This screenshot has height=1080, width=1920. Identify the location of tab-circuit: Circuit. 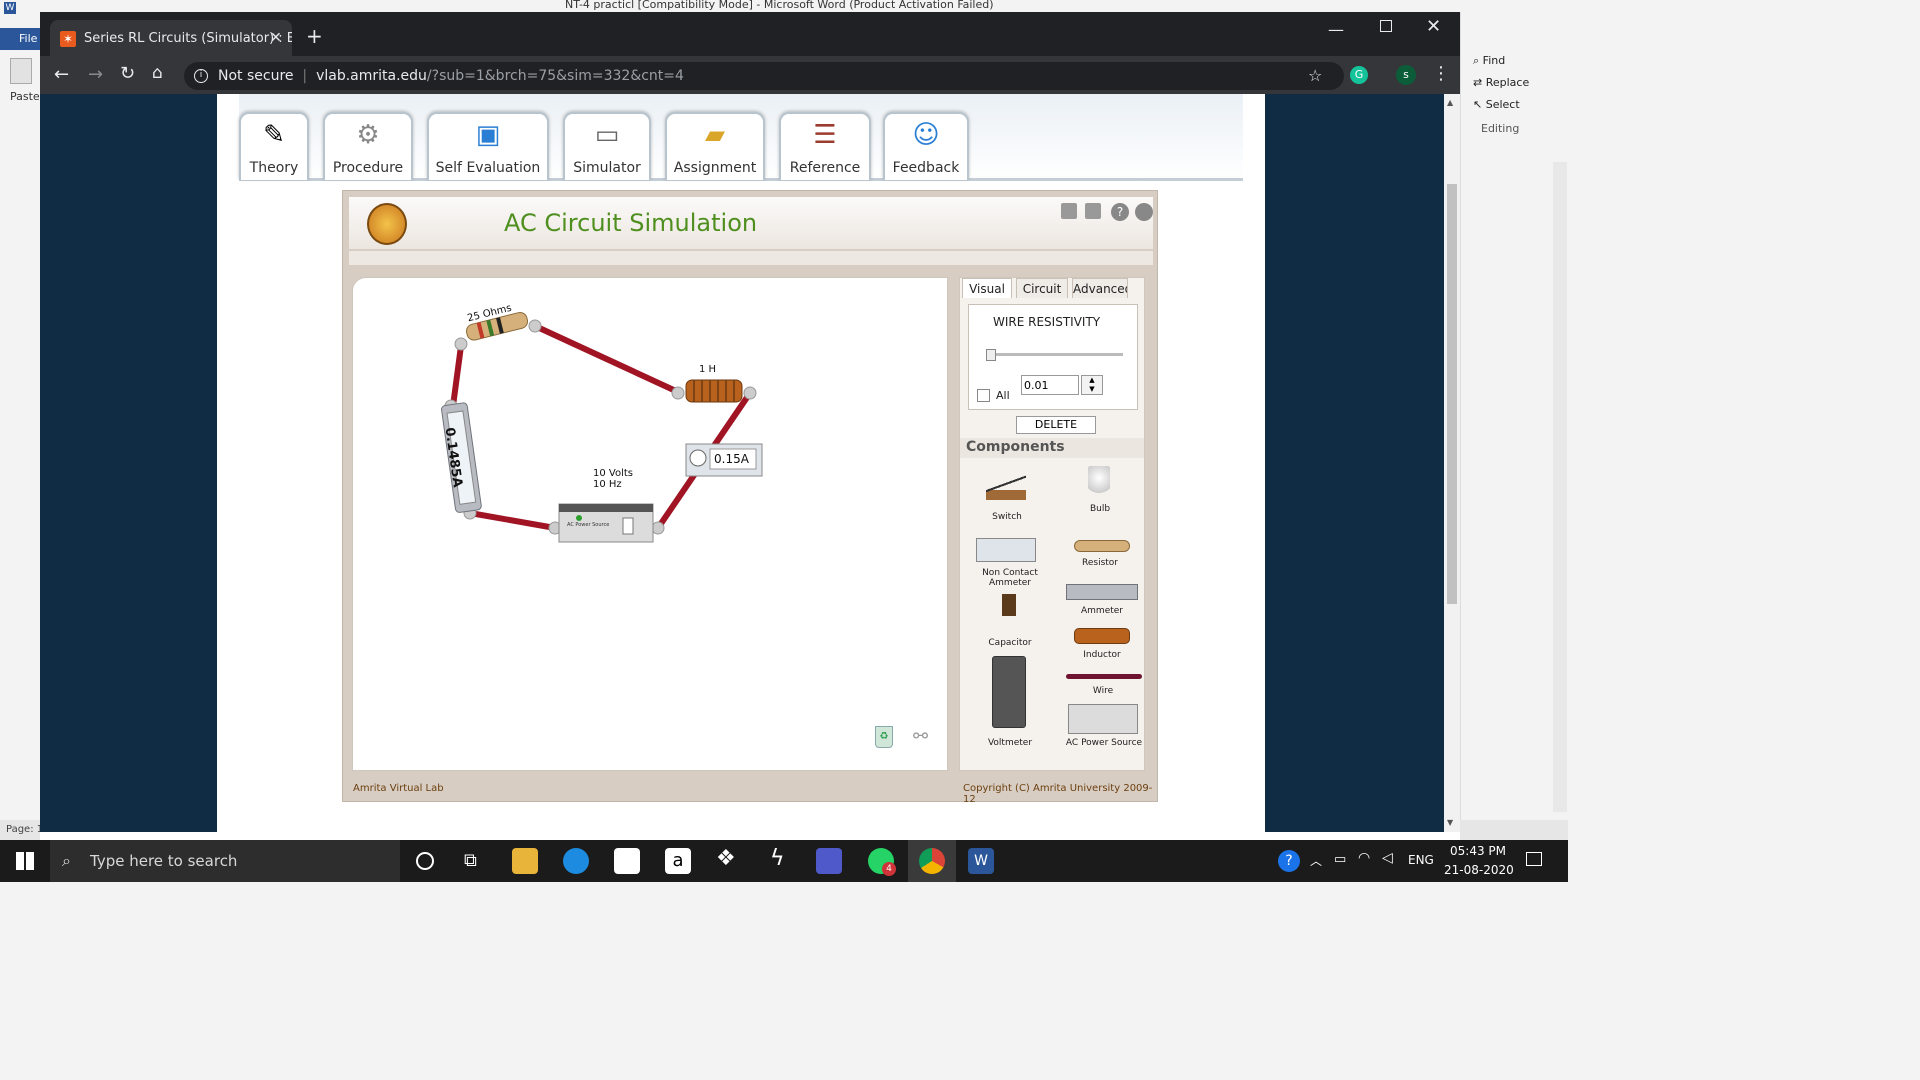
(1042, 288).